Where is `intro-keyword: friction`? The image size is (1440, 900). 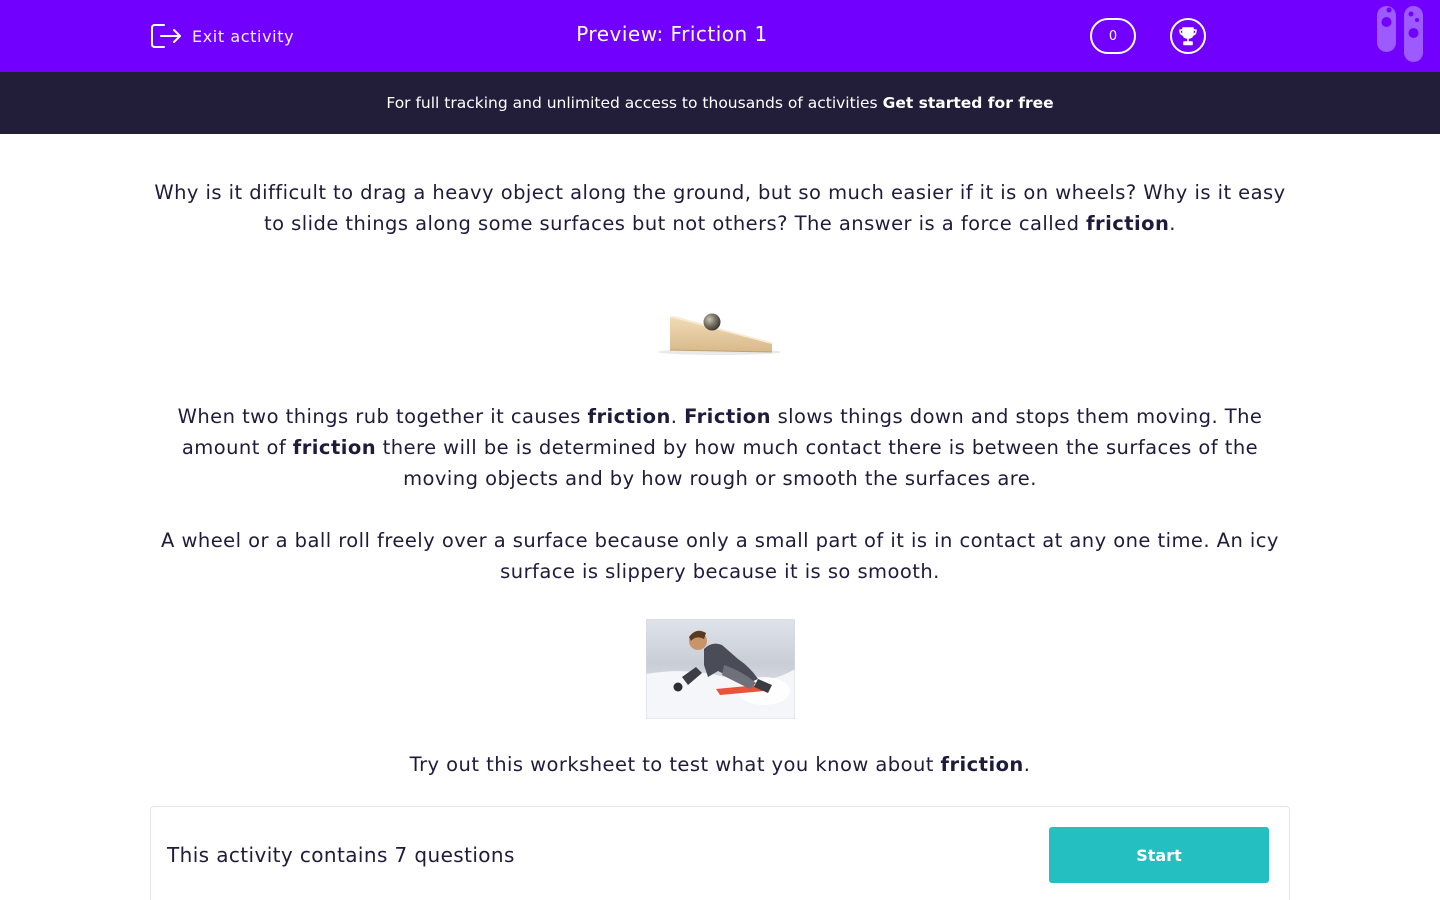 intro-keyword: friction is located at coordinates (1128, 223).